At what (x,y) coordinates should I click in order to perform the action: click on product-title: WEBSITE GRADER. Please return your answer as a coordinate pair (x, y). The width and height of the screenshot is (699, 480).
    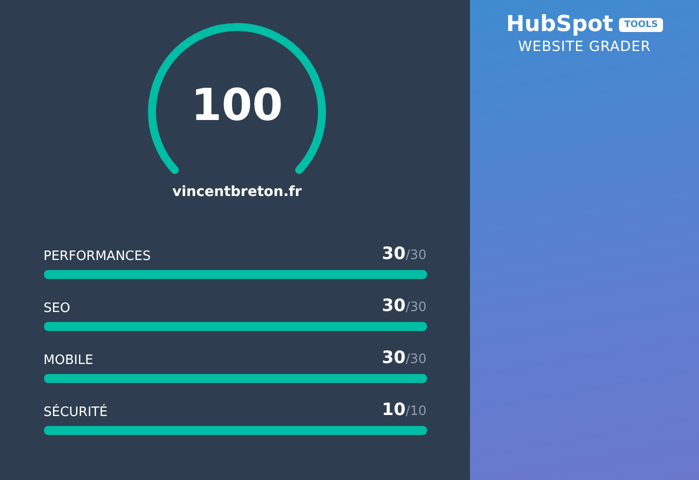
    Looking at the image, I should click on (584, 47).